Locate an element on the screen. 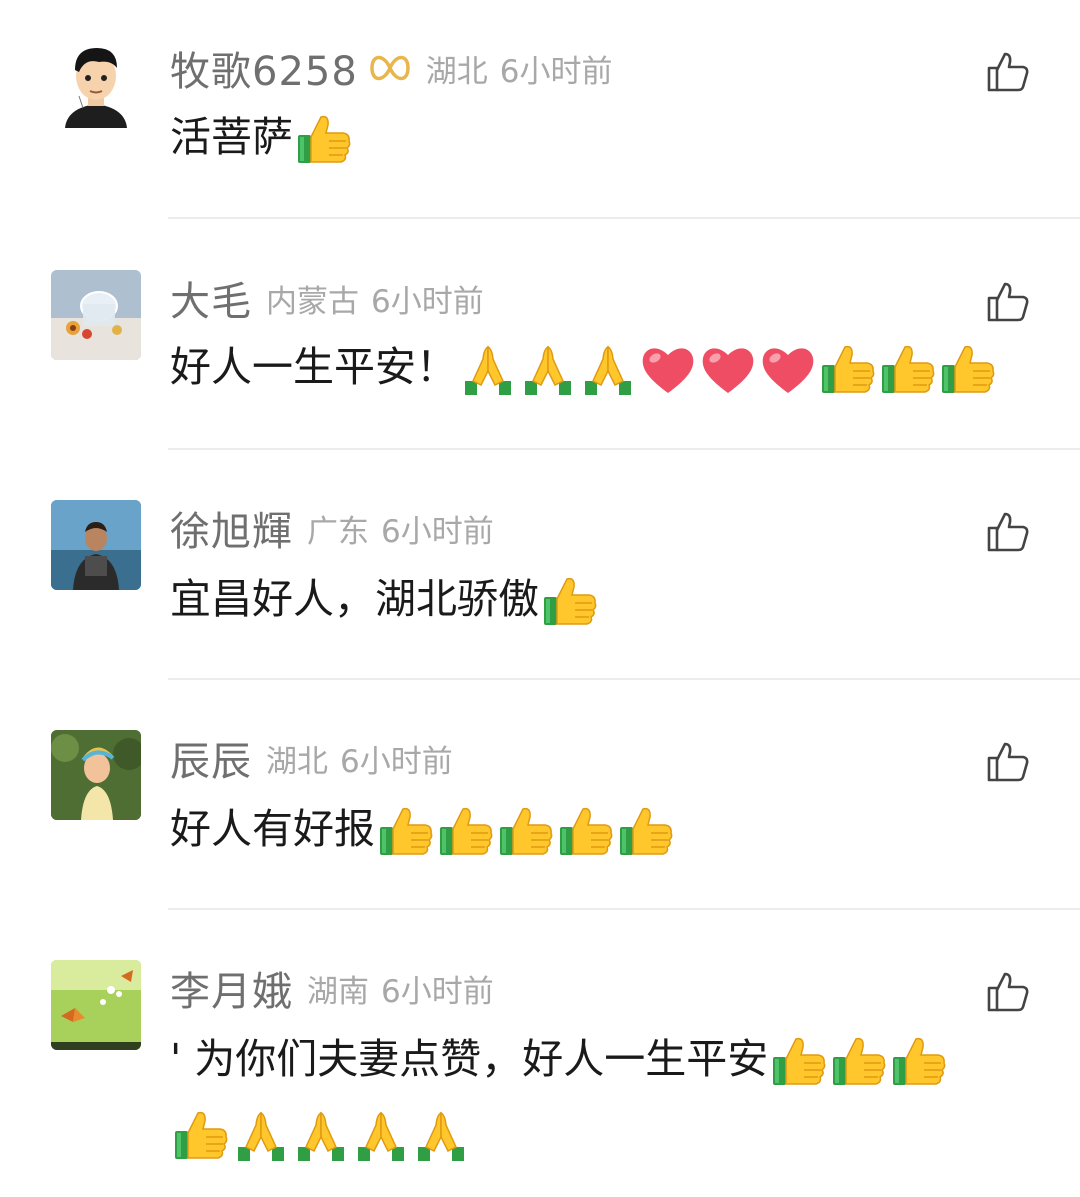  comment-text: 好人一生平安！ is located at coordinates (583, 367).